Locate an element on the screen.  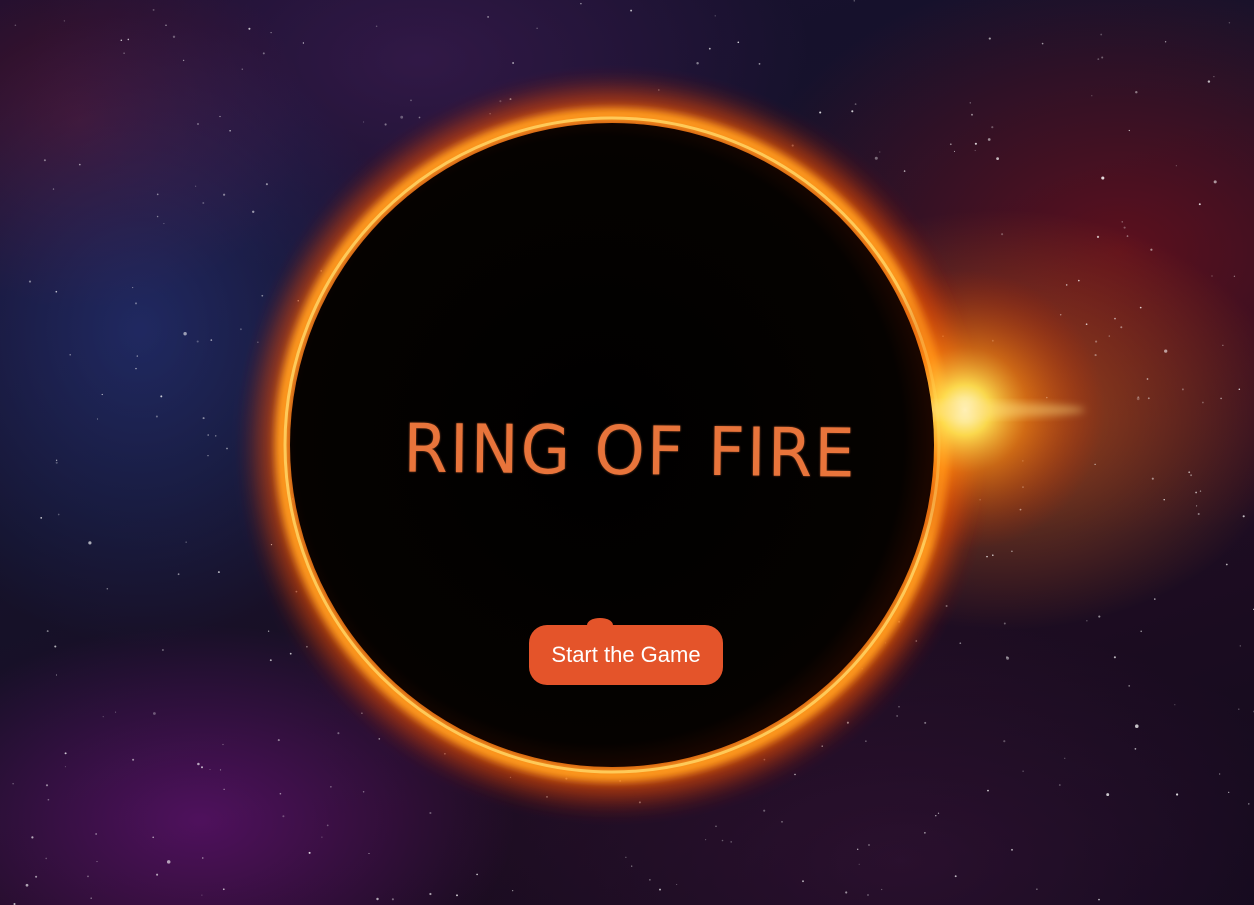
start-button-container: Start the Game is located at coordinates (626, 651).